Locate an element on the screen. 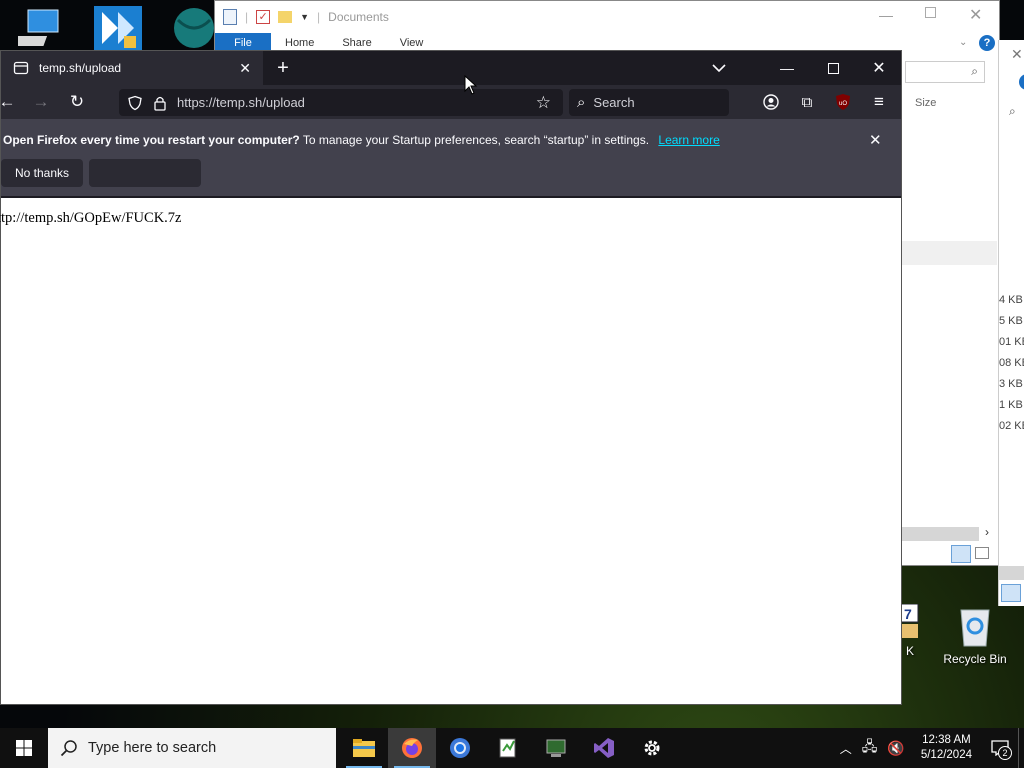 The width and height of the screenshot is (1024, 768). learn-more-link: Learn more is located at coordinates (688, 140).